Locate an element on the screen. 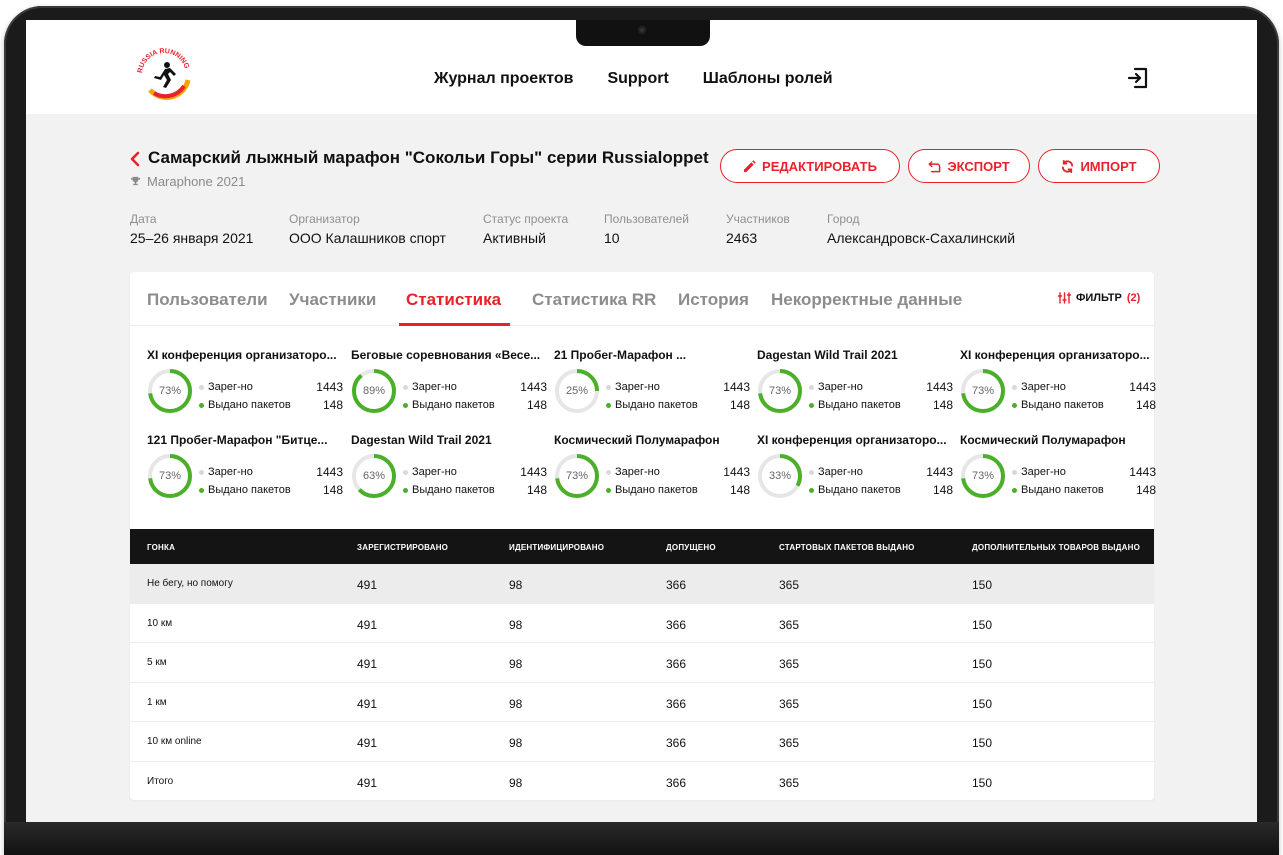 The height and width of the screenshot is (855, 1283). filter-count: (2) is located at coordinates (1133, 298).